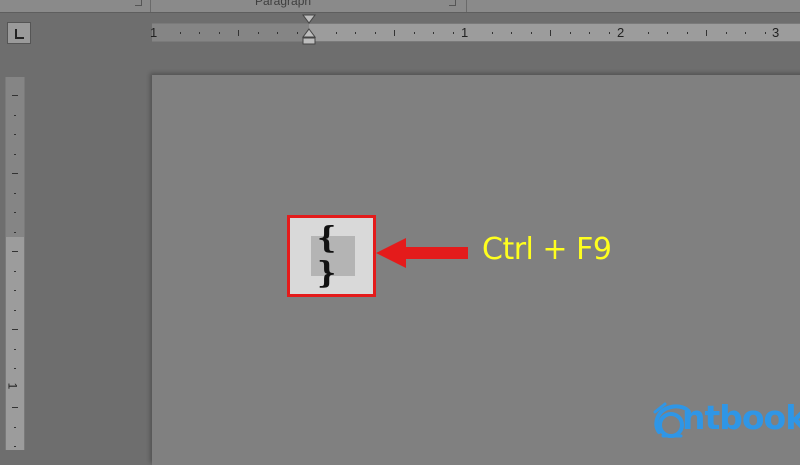 This screenshot has height=465, width=800. Describe the element at coordinates (776, 32) in the screenshot. I see `ruler-number: 3` at that location.